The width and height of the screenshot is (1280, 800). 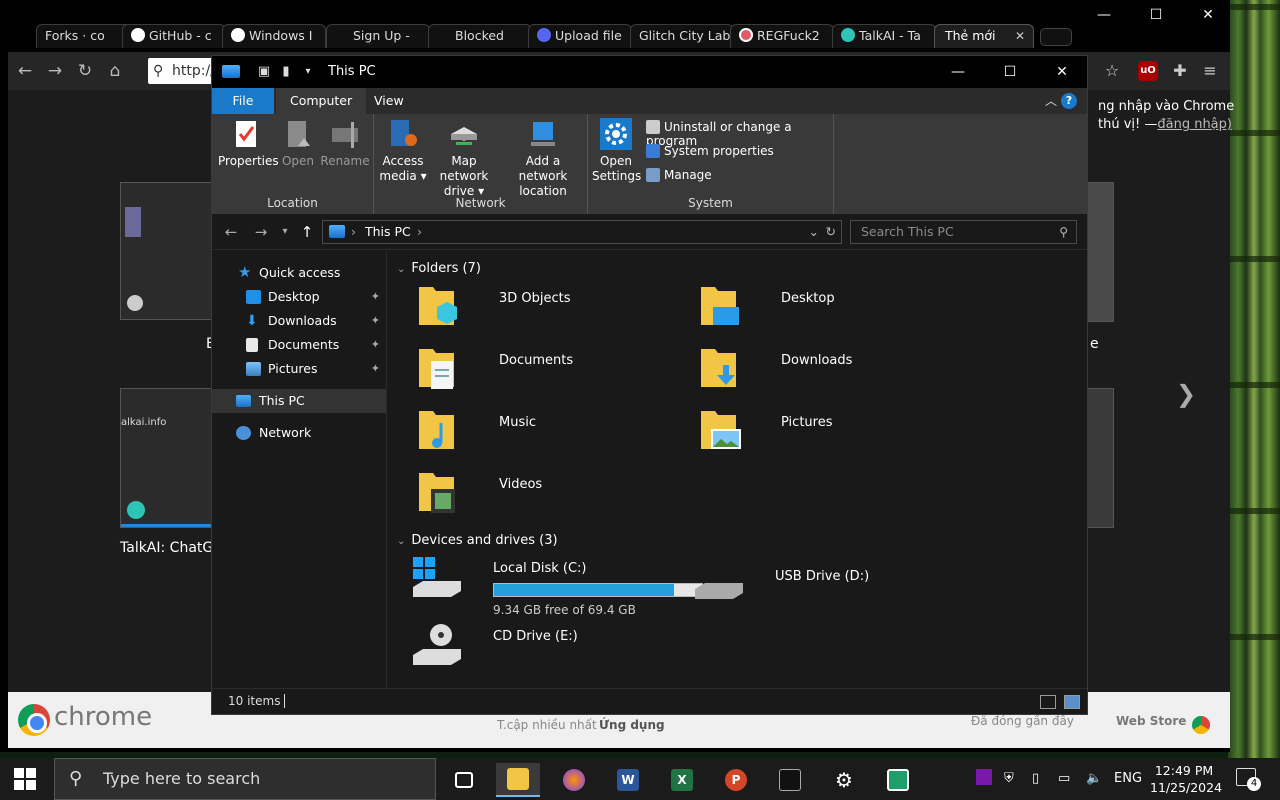 I want to click on browser-tab: Sign Up -, so click(x=378, y=36).